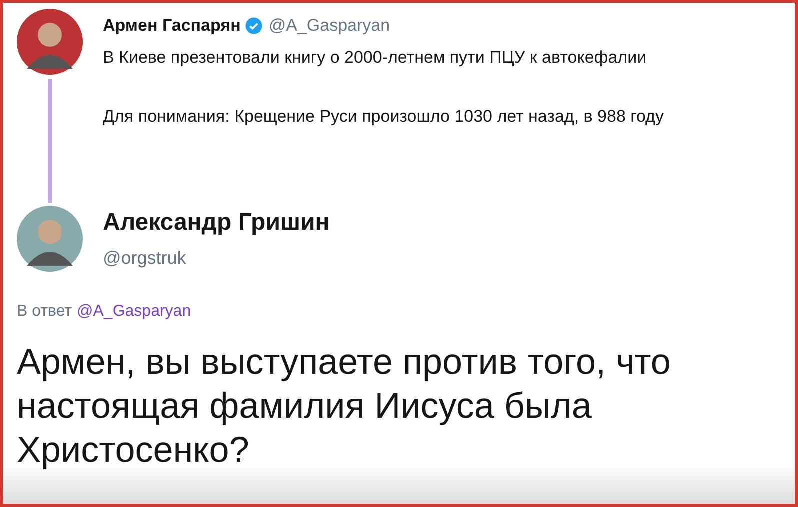 Image resolution: width=798 pixels, height=507 pixels. What do you see at coordinates (134, 312) in the screenshot?
I see `reply-to-link: @A_Gasparyan` at bounding box center [134, 312].